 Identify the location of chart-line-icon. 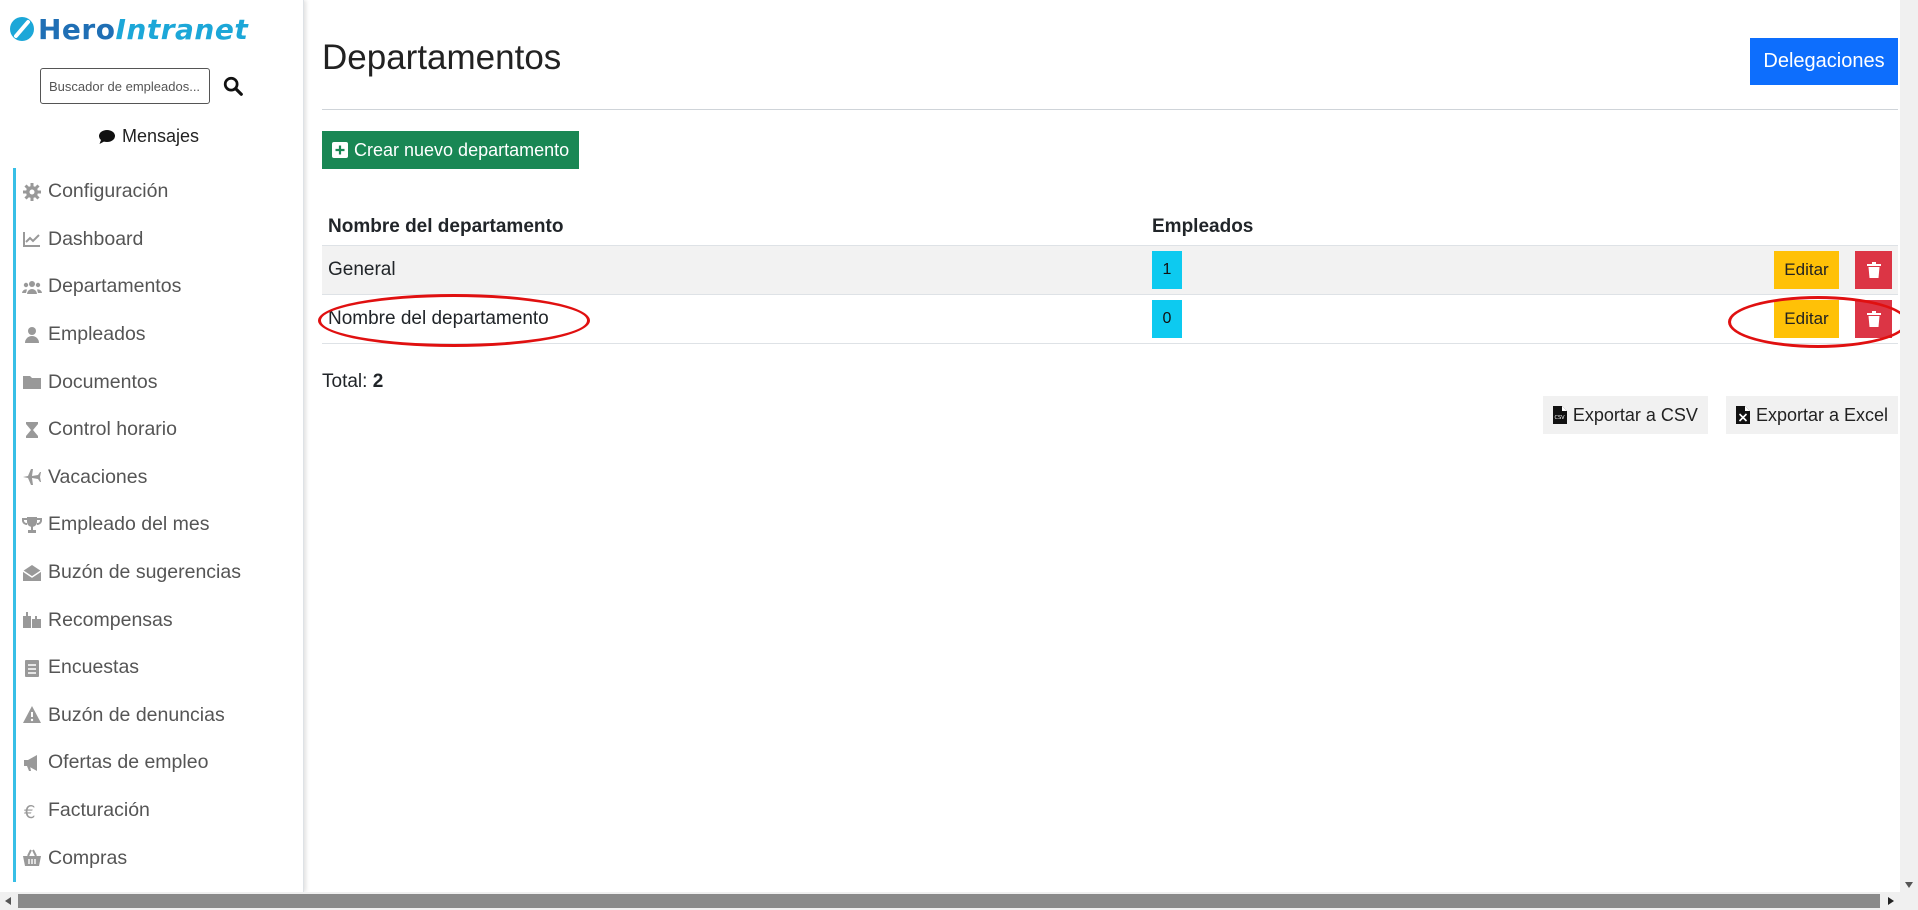
(32, 239).